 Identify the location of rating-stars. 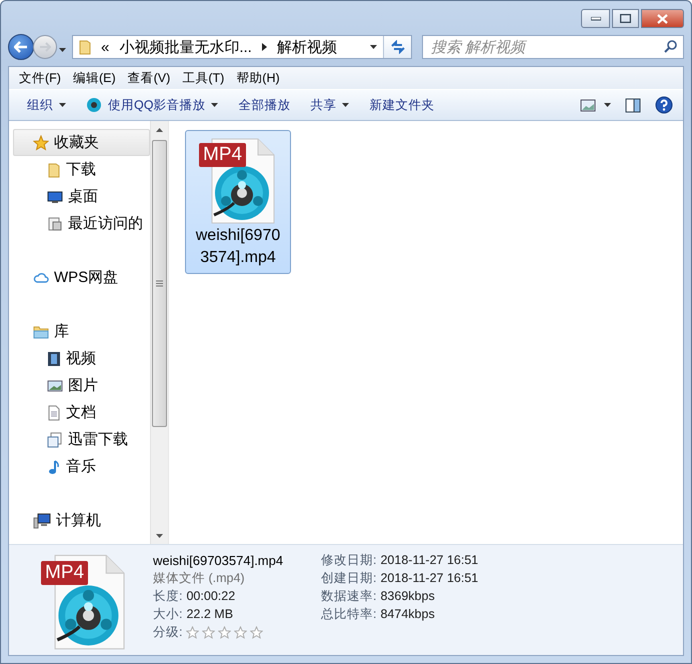
(225, 632).